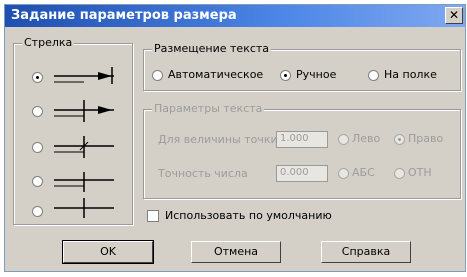 The height and width of the screenshot is (277, 467). What do you see at coordinates (84, 182) in the screenshot?
I see `arrow-tick-short-icon` at bounding box center [84, 182].